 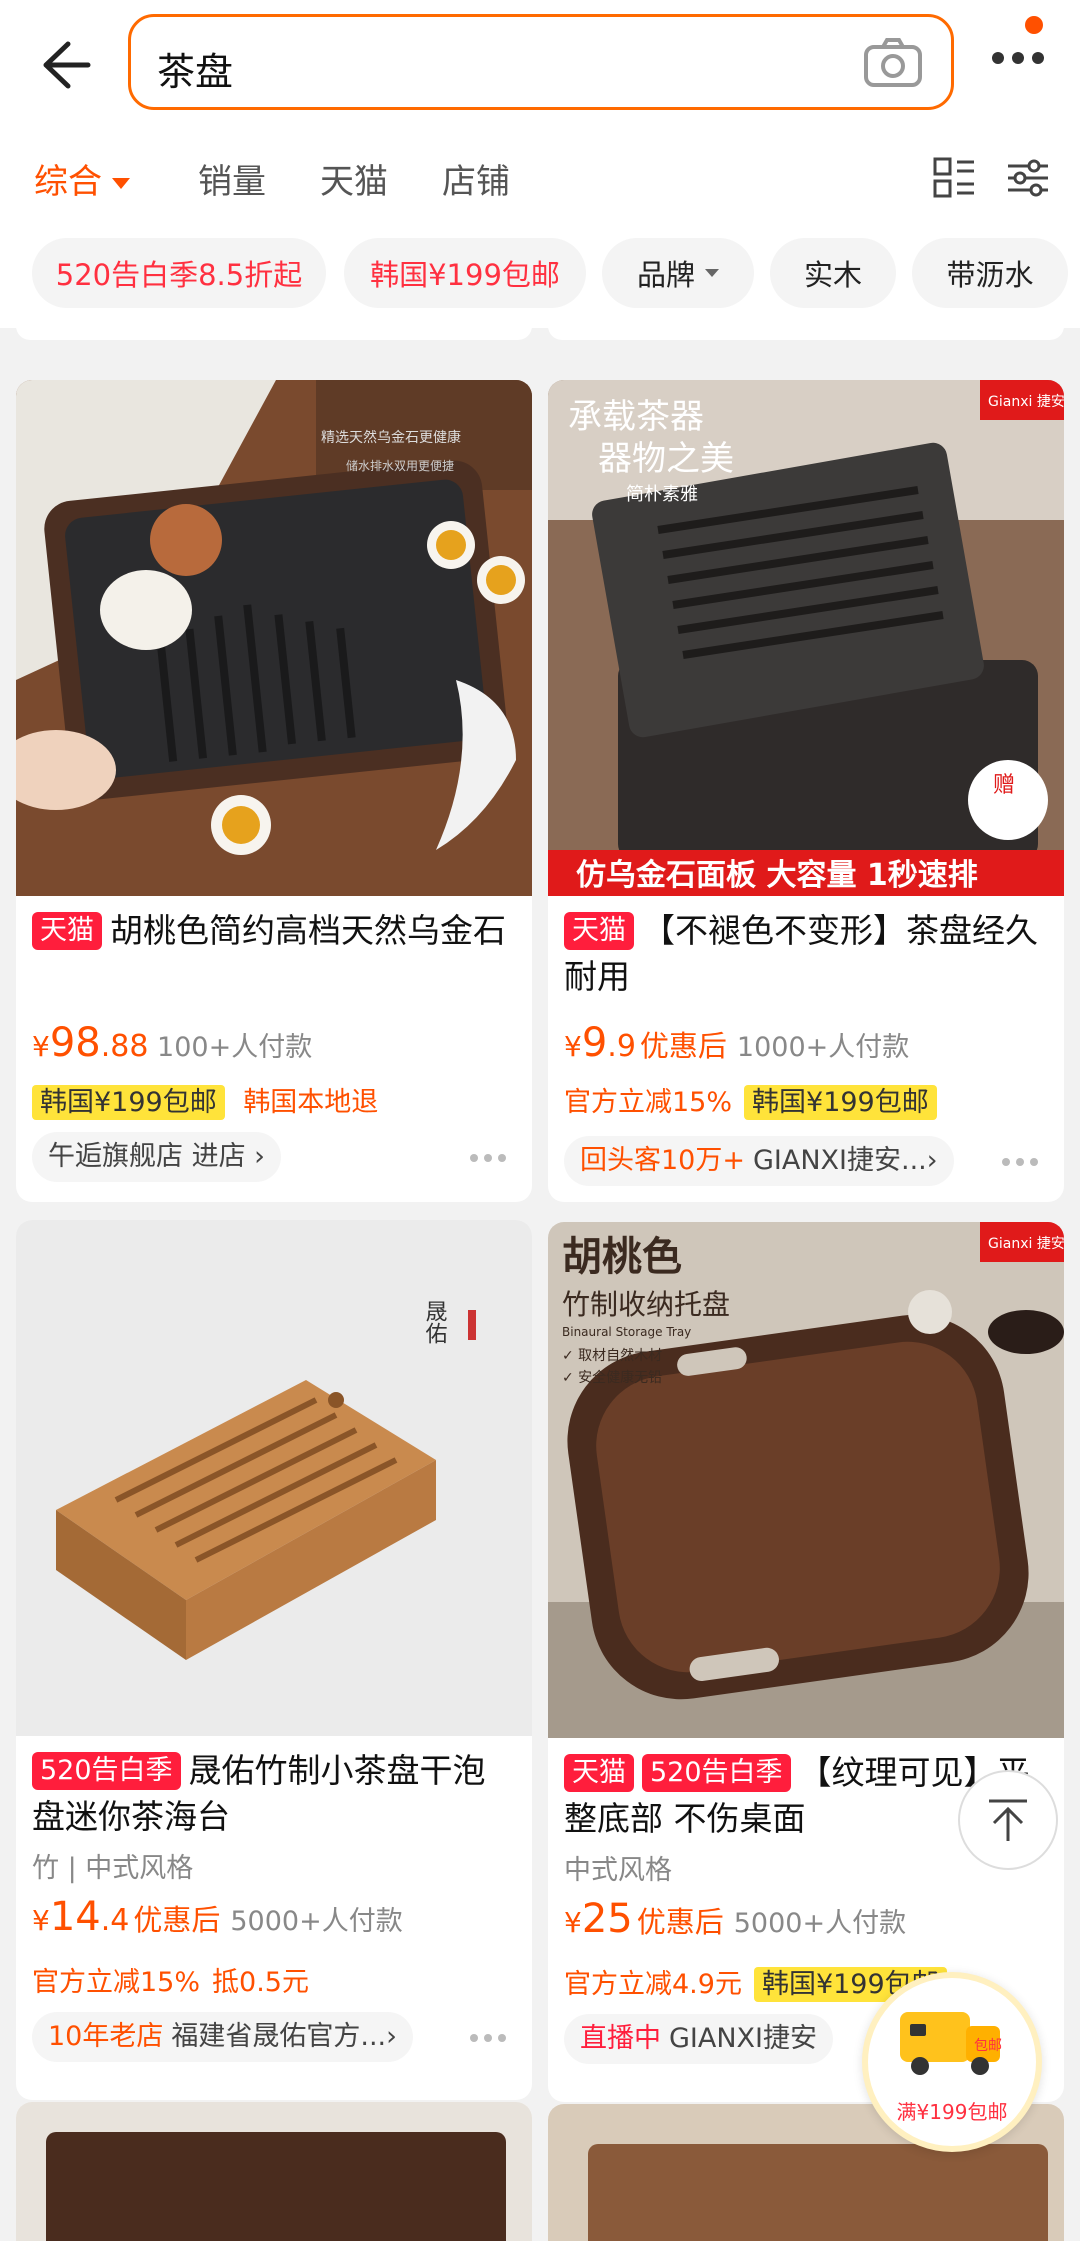 What do you see at coordinates (622, 1257) in the screenshot?
I see `image-caption: 胡桃色` at bounding box center [622, 1257].